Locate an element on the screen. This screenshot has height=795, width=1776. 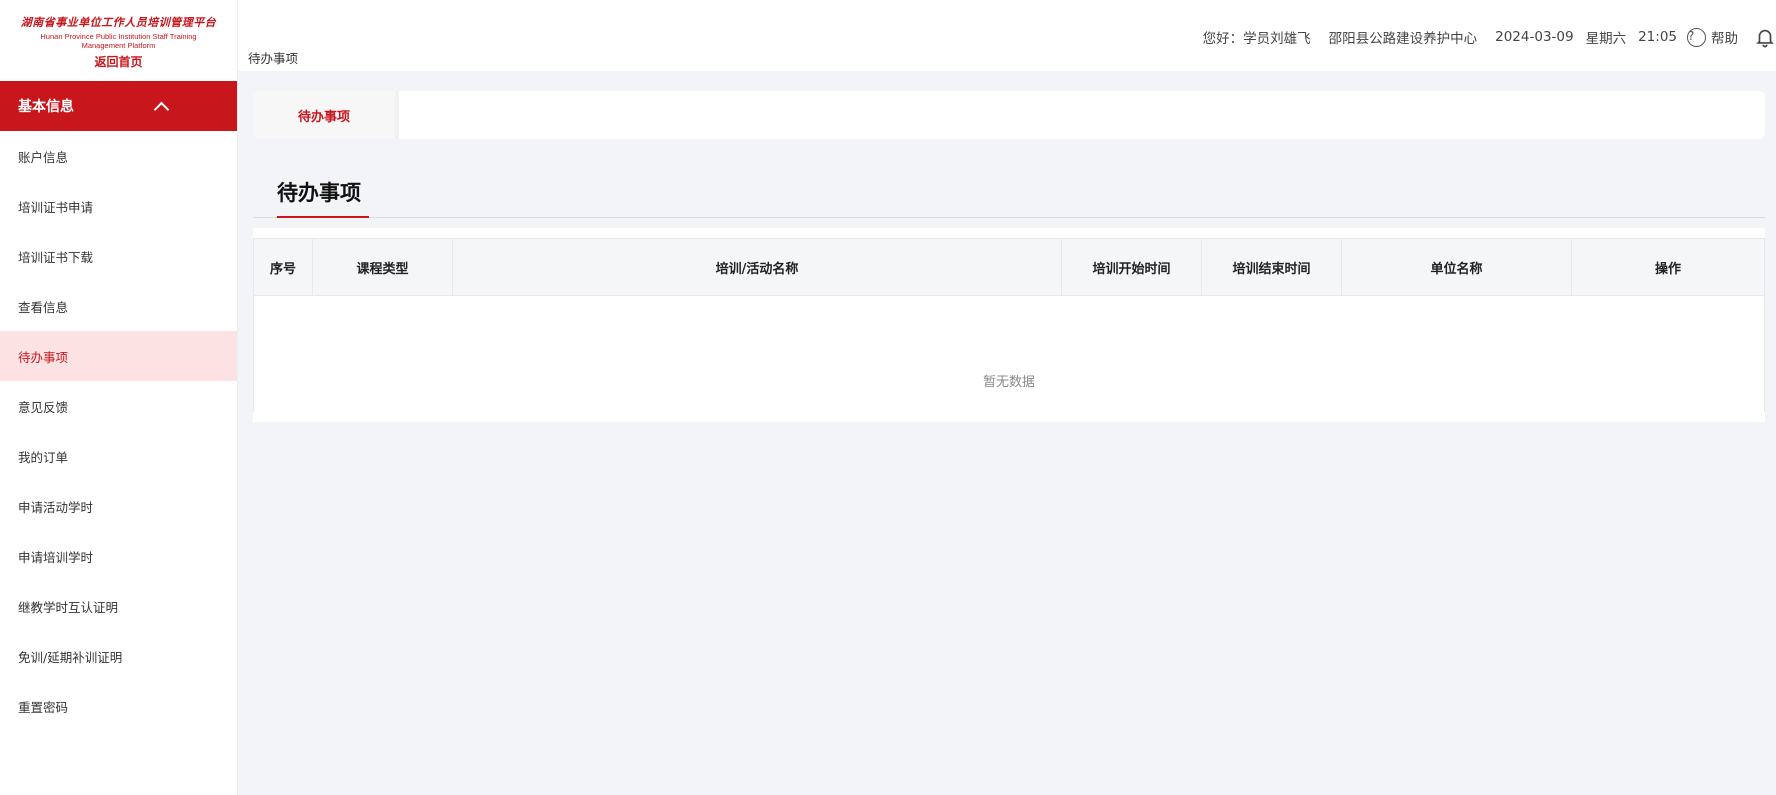
user-organization: 邵阳县公路建设养护中心 is located at coordinates (1403, 39).